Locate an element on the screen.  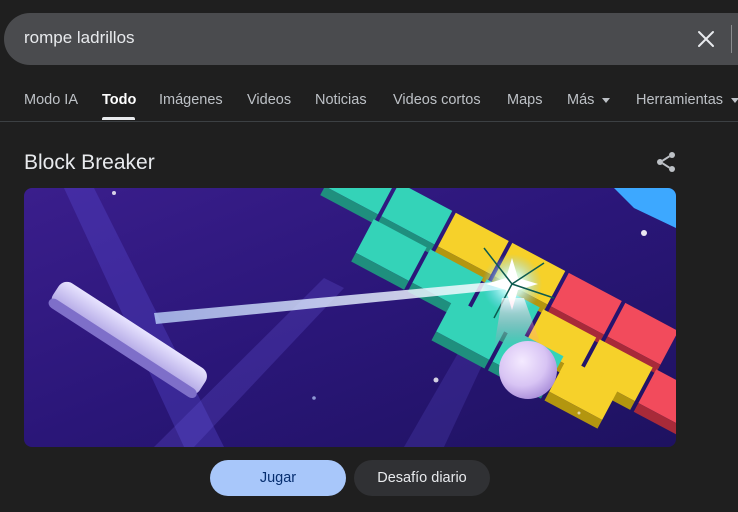
search-bar: rompe ladrillos is located at coordinates (371, 39).